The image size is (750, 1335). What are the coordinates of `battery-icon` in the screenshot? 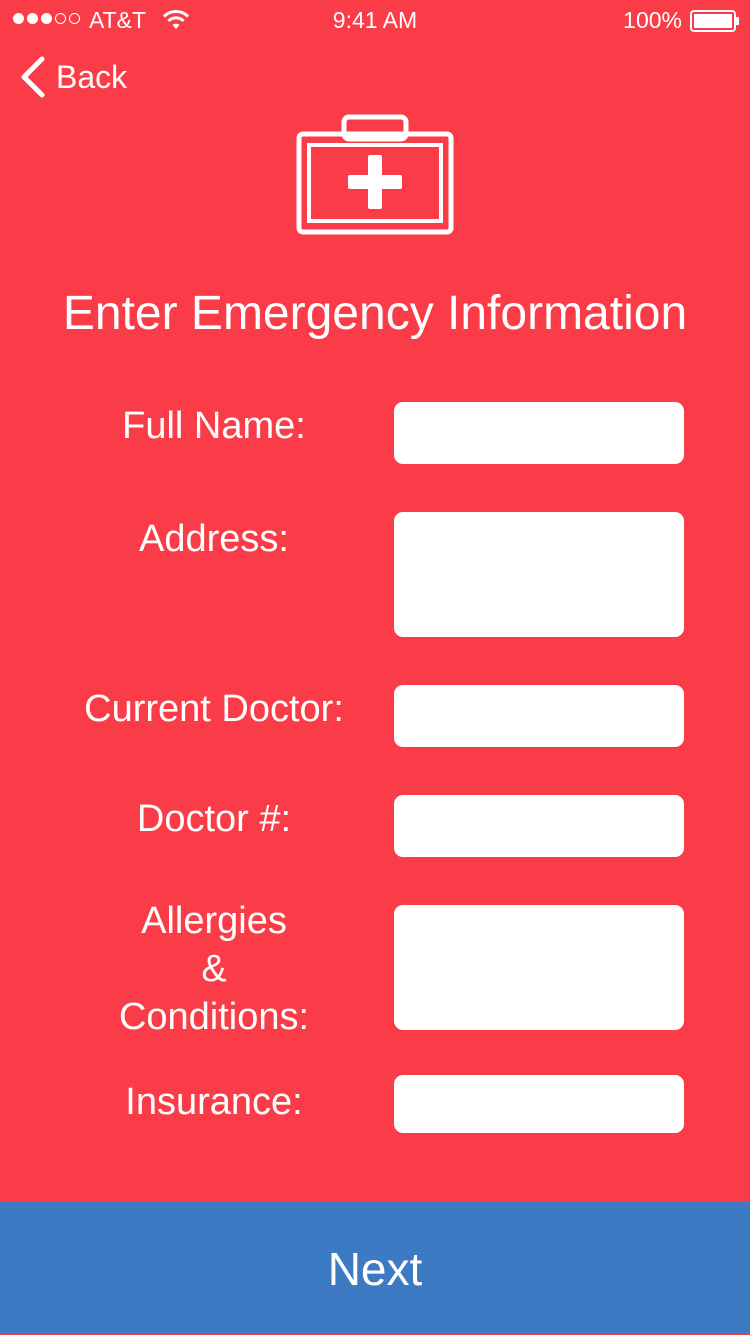 It's located at (714, 21).